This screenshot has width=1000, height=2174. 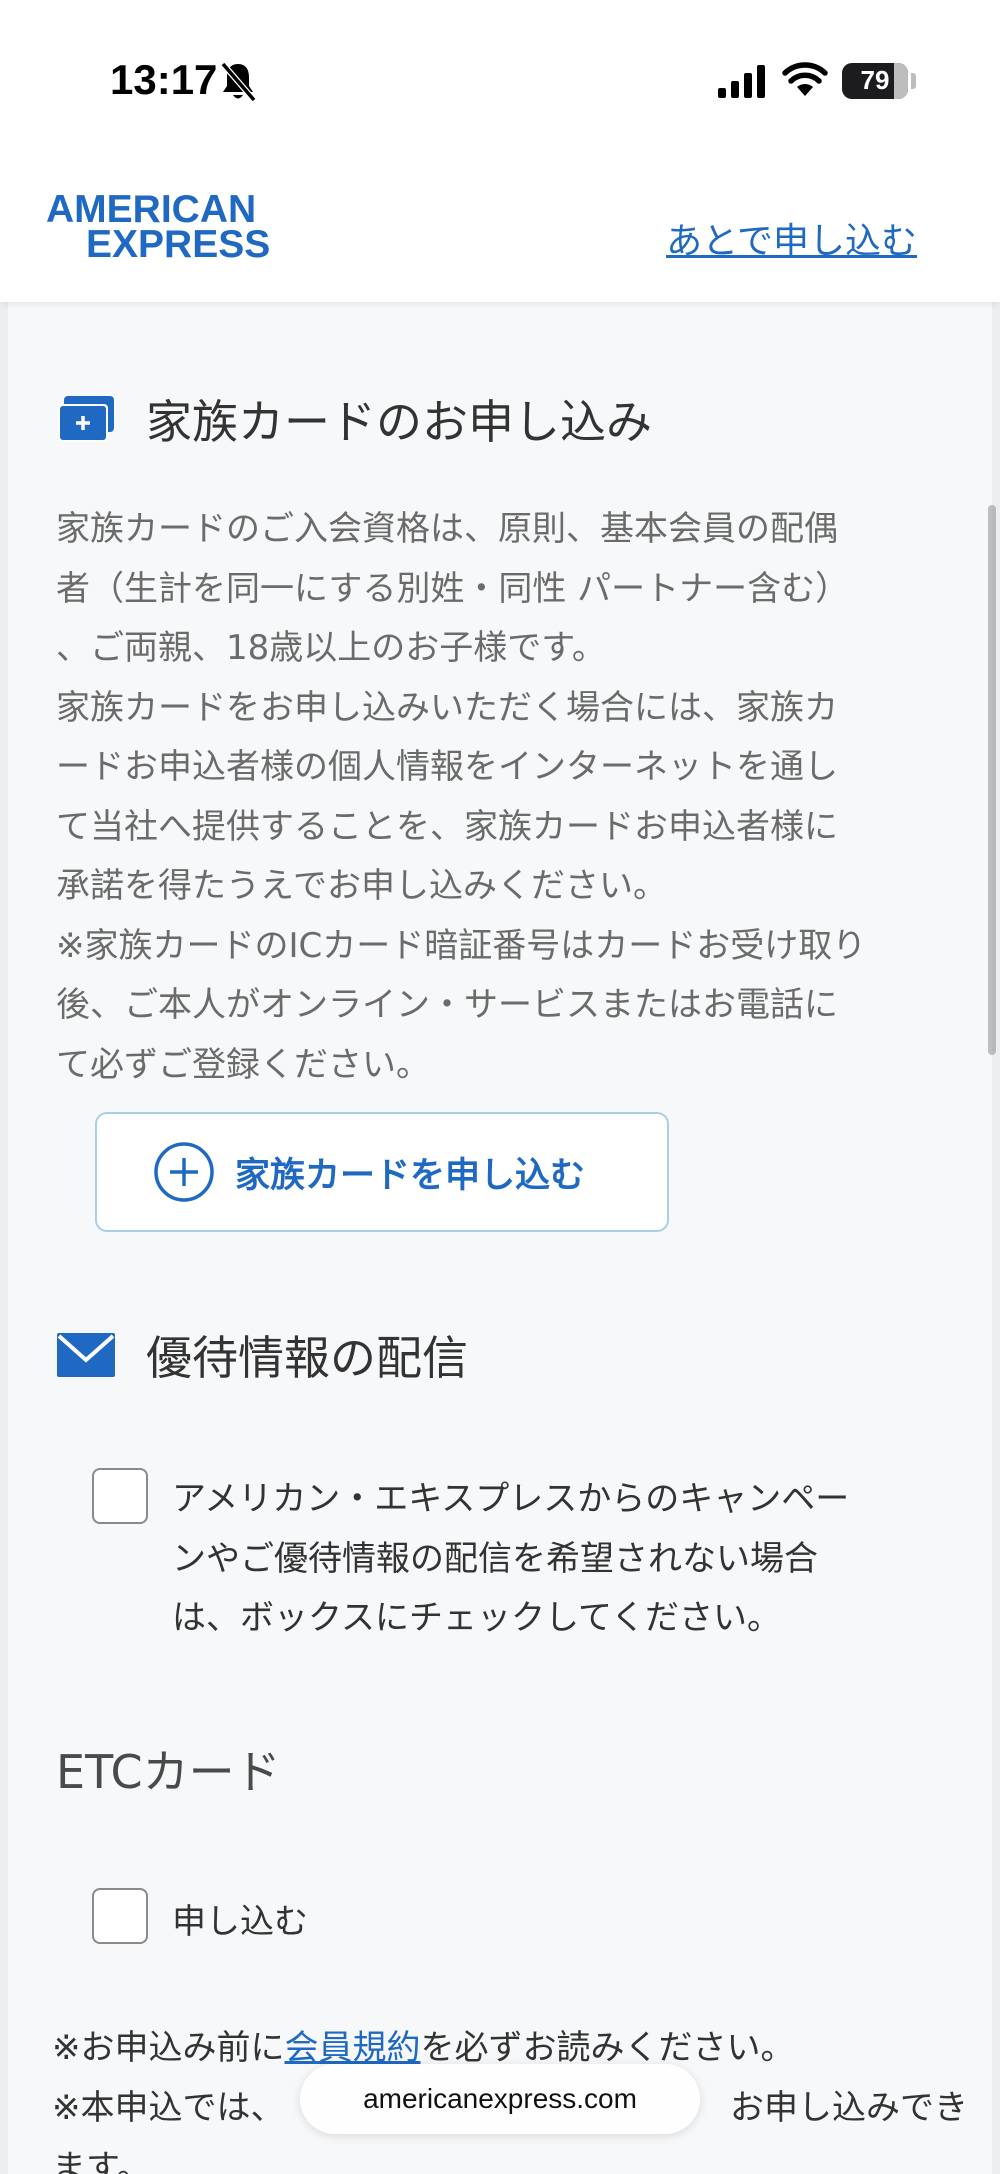 What do you see at coordinates (178, 244) in the screenshot?
I see `logo-line-2: EXPRESS` at bounding box center [178, 244].